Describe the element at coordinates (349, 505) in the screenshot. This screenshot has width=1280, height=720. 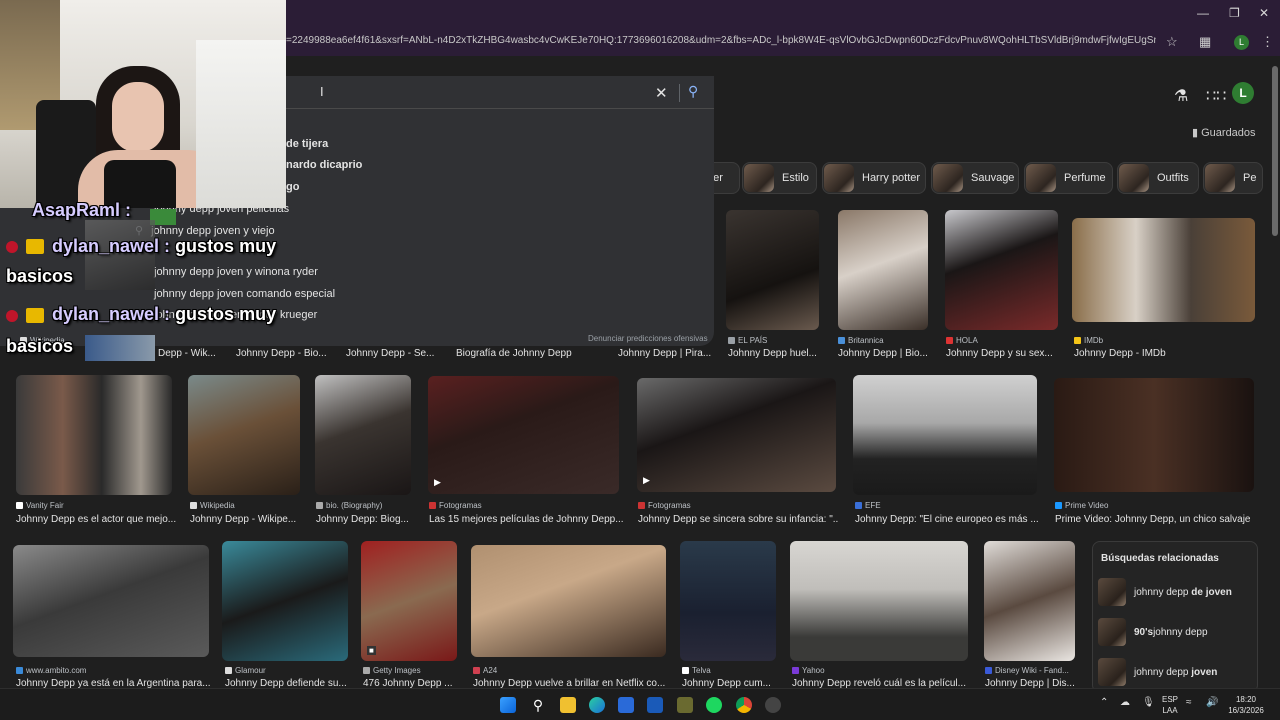
I see `result-source: bio. (Biography)` at that location.